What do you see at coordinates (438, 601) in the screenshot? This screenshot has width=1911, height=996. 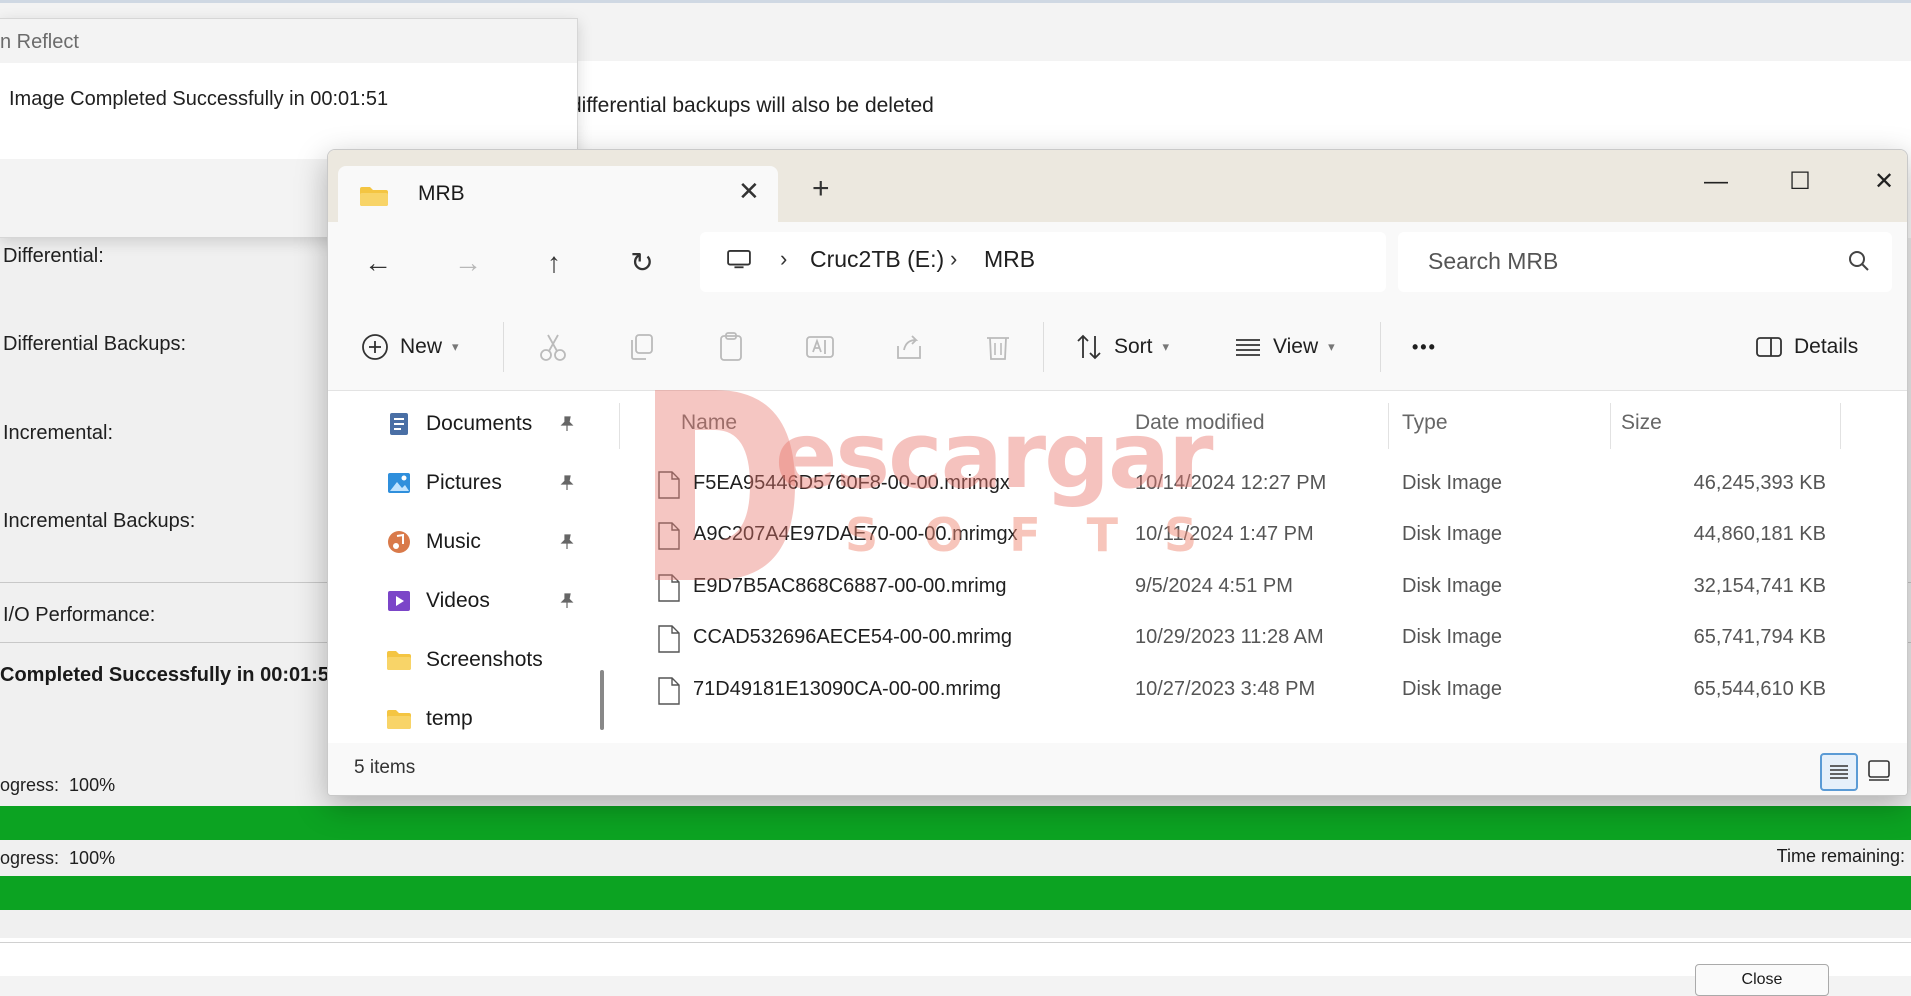 I see `sidebar-item-videos: Videos` at bounding box center [438, 601].